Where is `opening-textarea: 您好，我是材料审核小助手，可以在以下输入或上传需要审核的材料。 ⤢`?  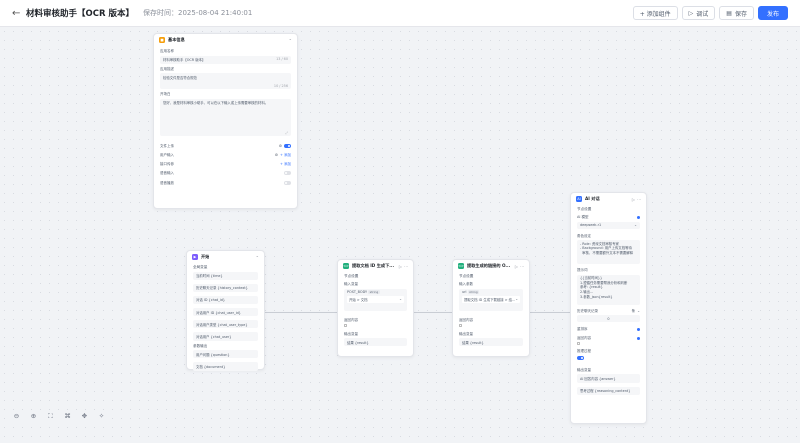
opening-textarea: 您好，我是材料审核小助手，可以在以下输入或上传需要审核的材料。 ⤢ is located at coordinates (225, 117).